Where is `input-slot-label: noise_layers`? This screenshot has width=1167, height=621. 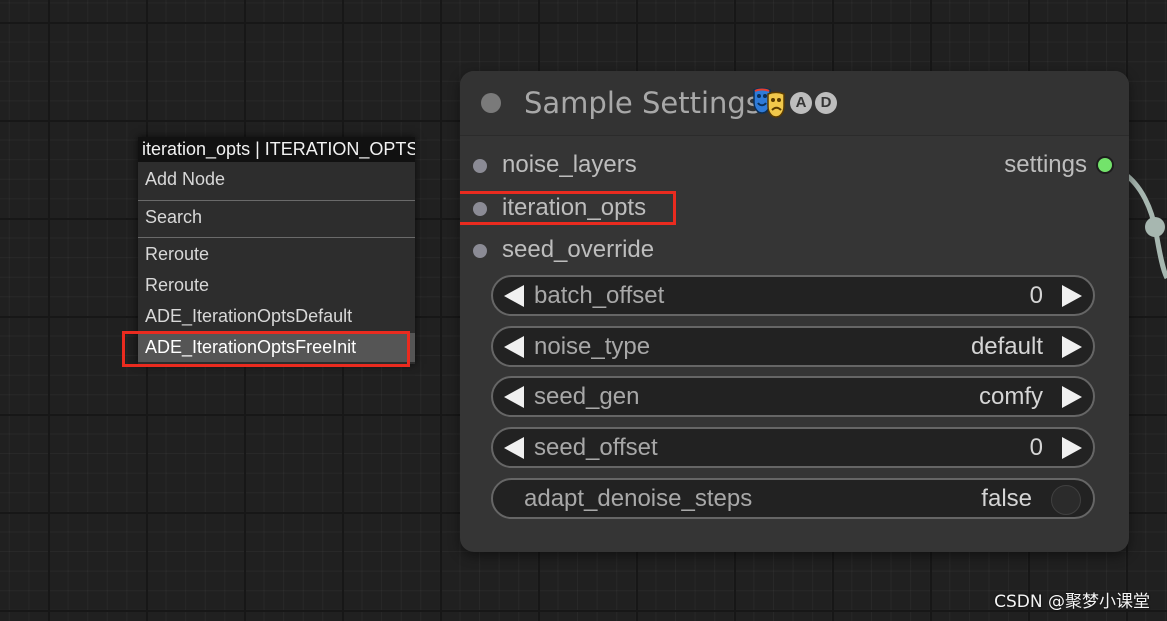 input-slot-label: noise_layers is located at coordinates (569, 164).